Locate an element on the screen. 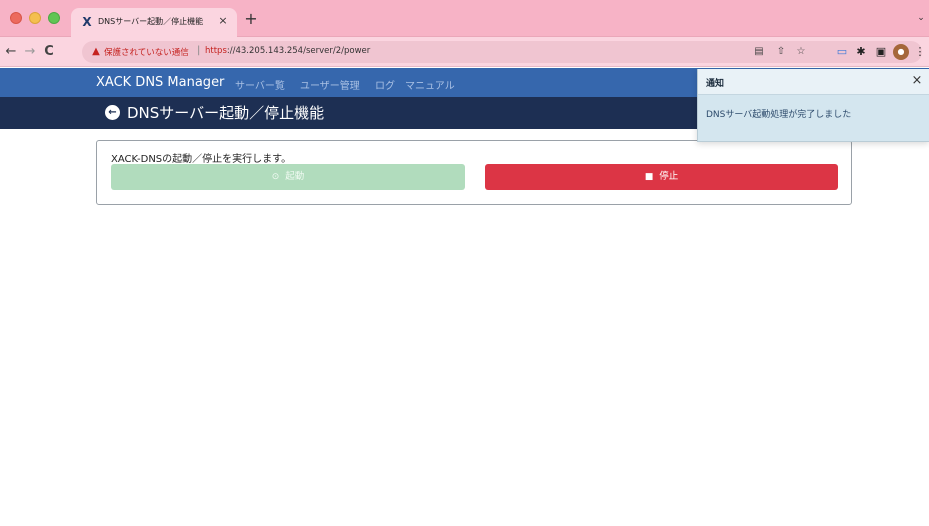  url-text: https://43.205.143.254/server/2/power is located at coordinates (287, 51).